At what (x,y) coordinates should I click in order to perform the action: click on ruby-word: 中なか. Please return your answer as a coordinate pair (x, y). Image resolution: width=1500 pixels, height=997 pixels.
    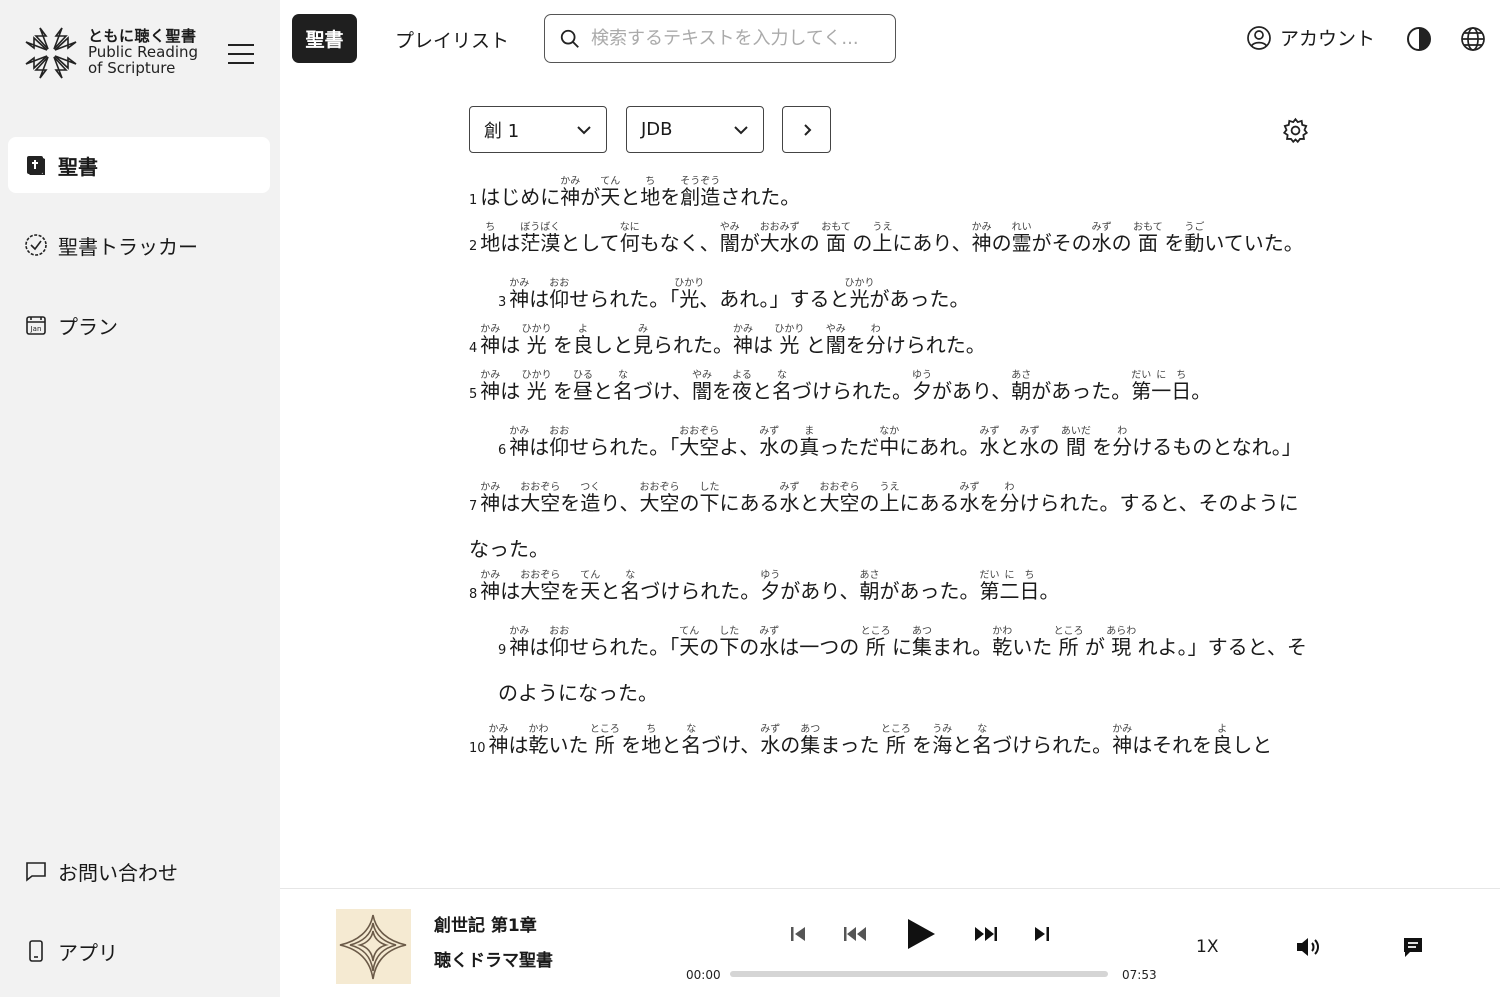
    Looking at the image, I should click on (889, 442).